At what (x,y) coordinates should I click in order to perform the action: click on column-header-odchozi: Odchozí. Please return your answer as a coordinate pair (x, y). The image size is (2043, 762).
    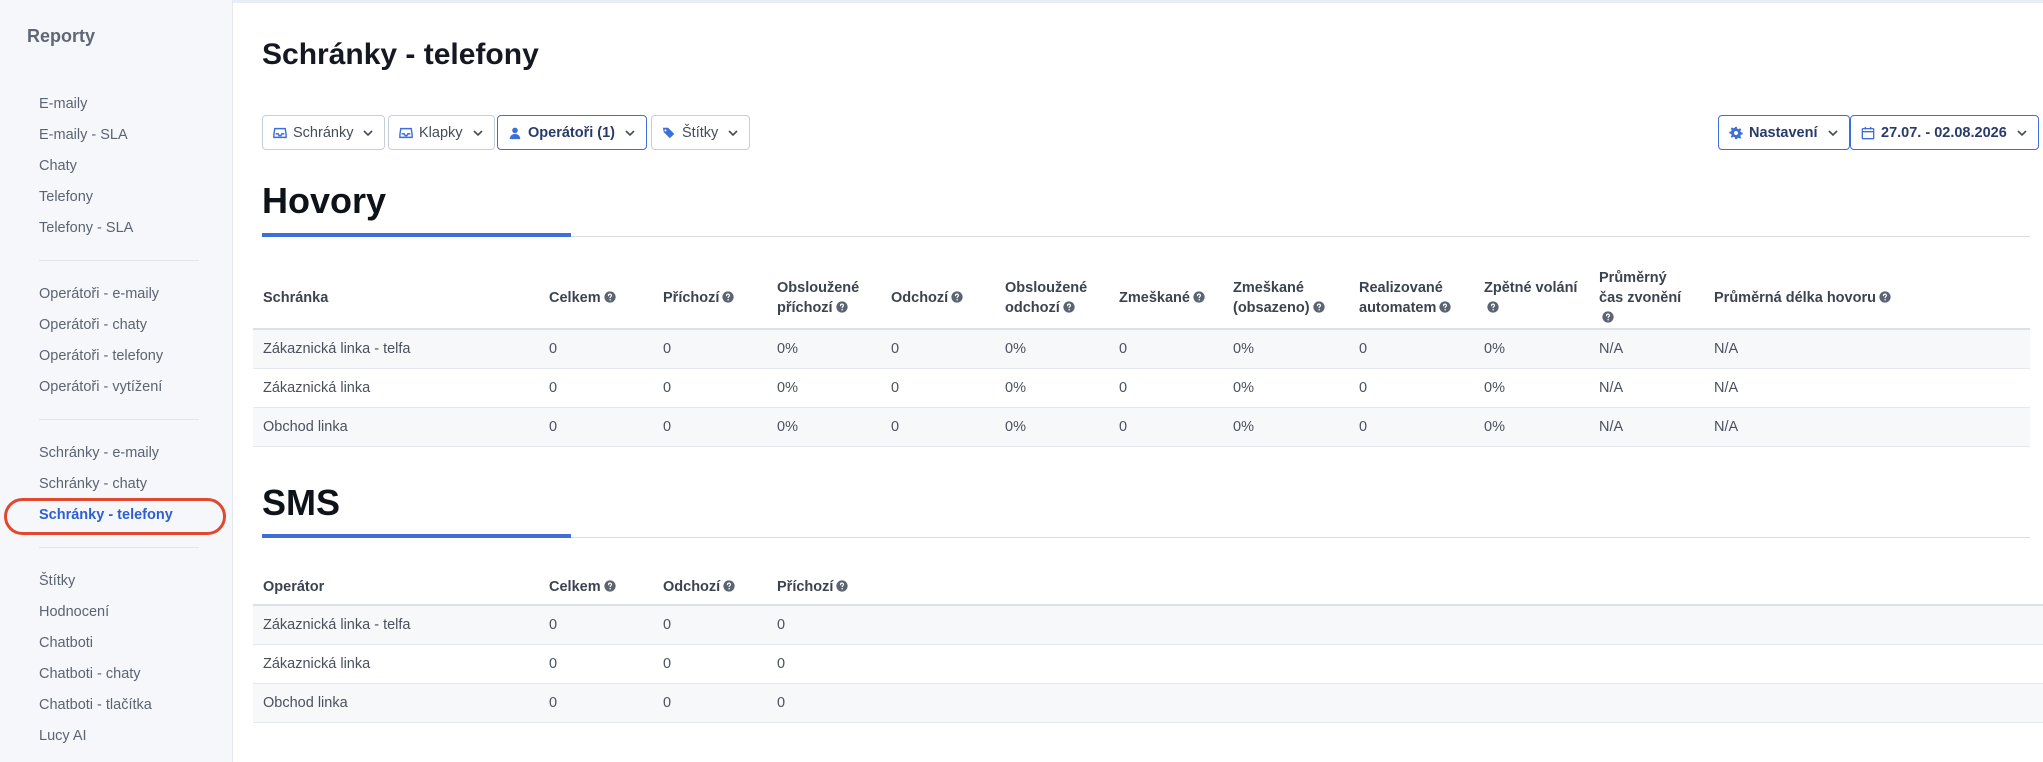
    Looking at the image, I should click on (938, 299).